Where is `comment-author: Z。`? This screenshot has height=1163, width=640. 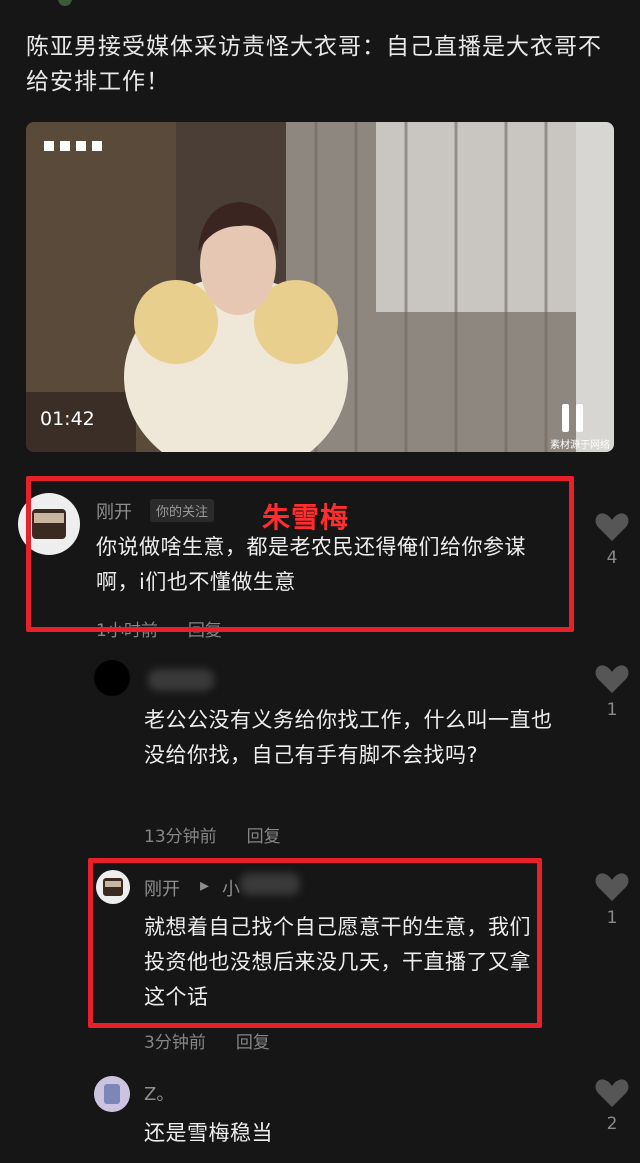
comment-author: Z。 is located at coordinates (159, 1093).